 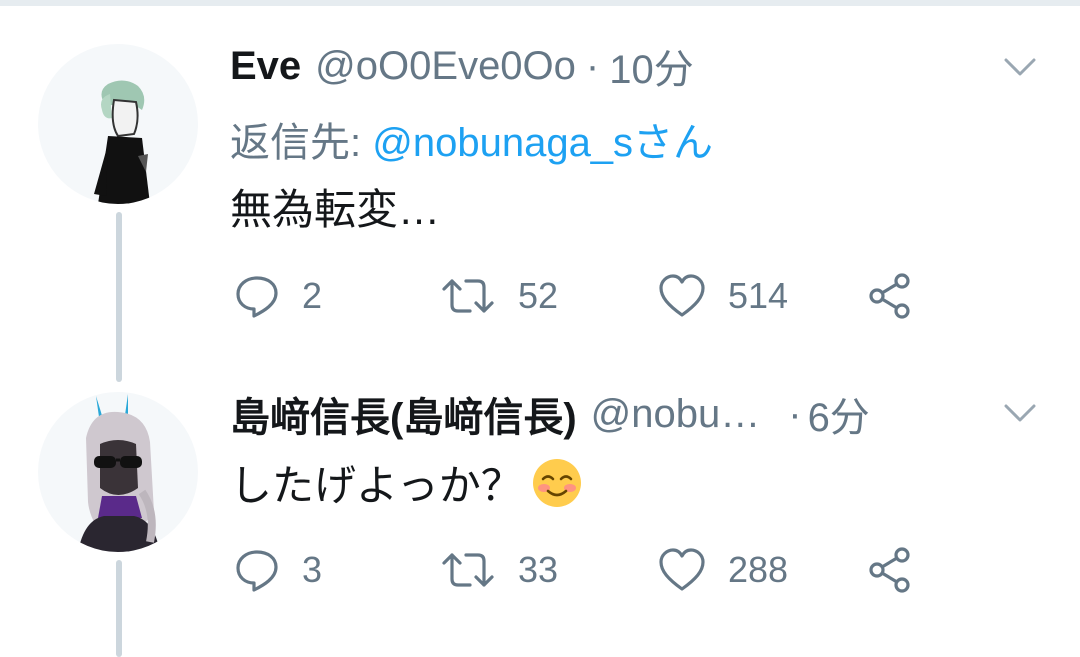 What do you see at coordinates (542, 143) in the screenshot?
I see `mention-link: @nobunaga_sさん` at bounding box center [542, 143].